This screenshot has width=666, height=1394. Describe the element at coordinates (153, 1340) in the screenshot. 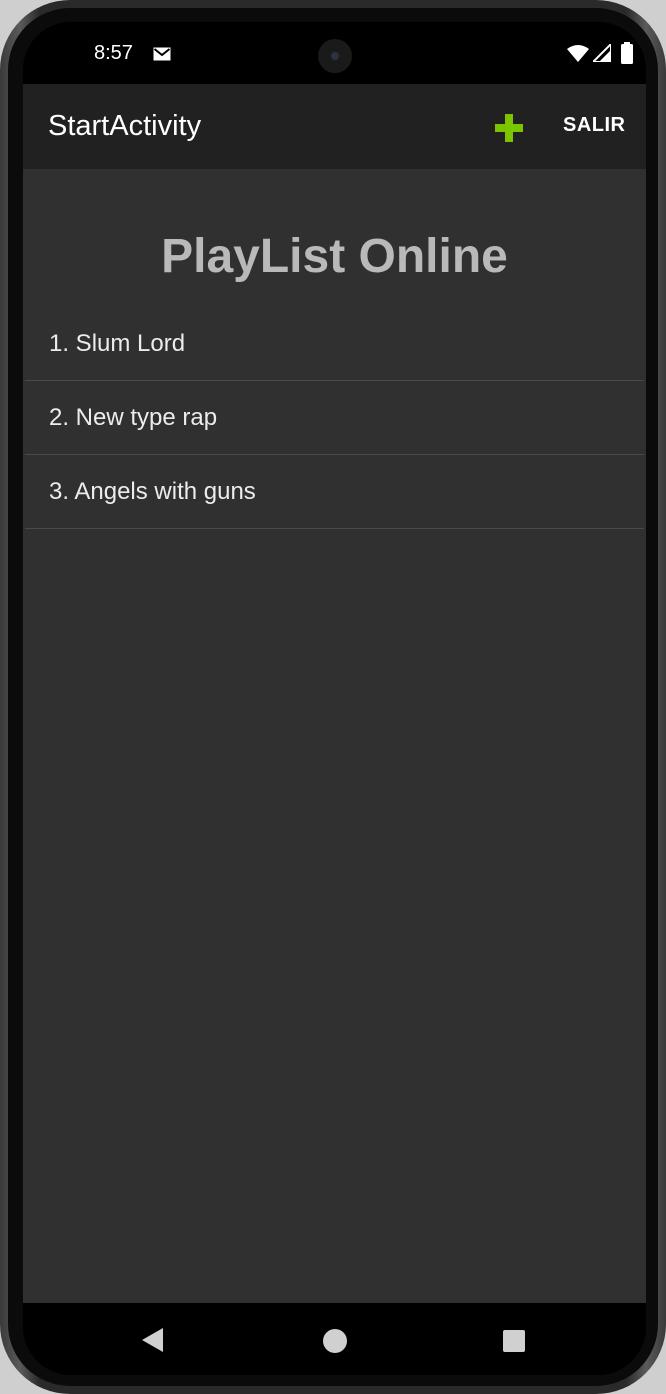

I see `back-icon` at that location.